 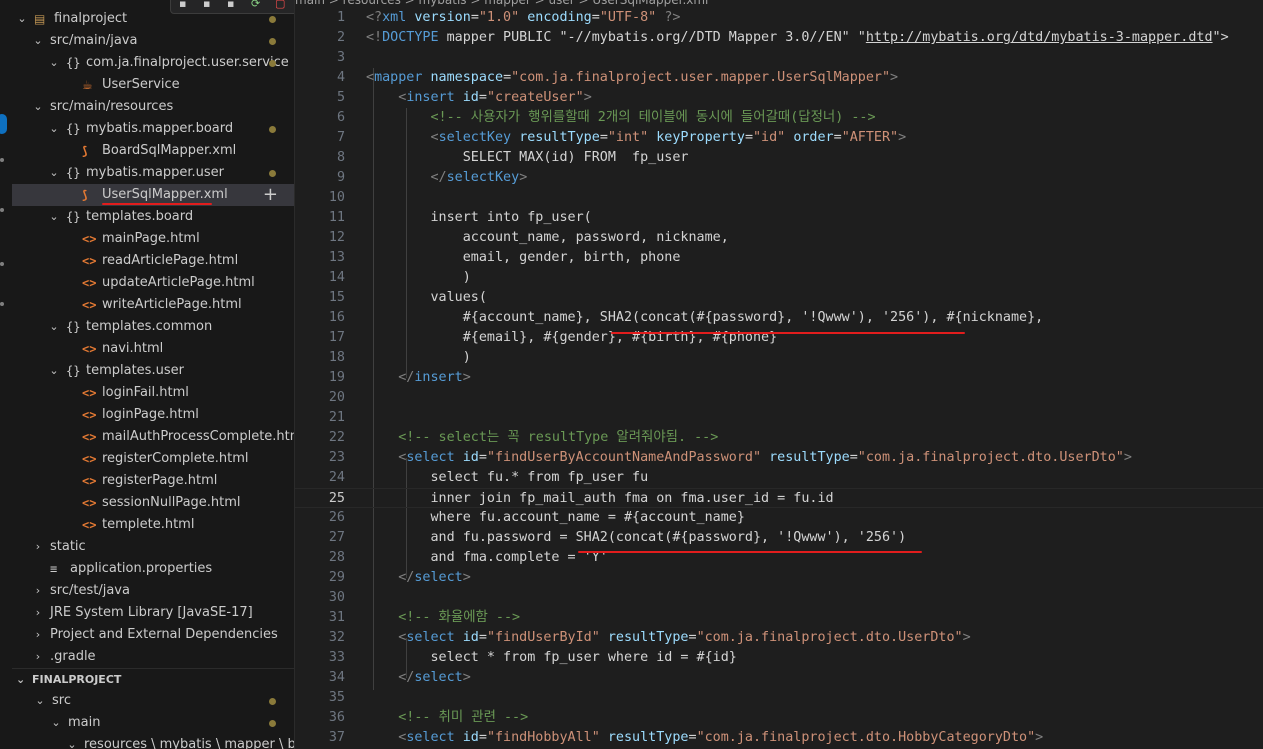 I want to click on tree-item: <> loginPage.html, so click(x=153, y=415).